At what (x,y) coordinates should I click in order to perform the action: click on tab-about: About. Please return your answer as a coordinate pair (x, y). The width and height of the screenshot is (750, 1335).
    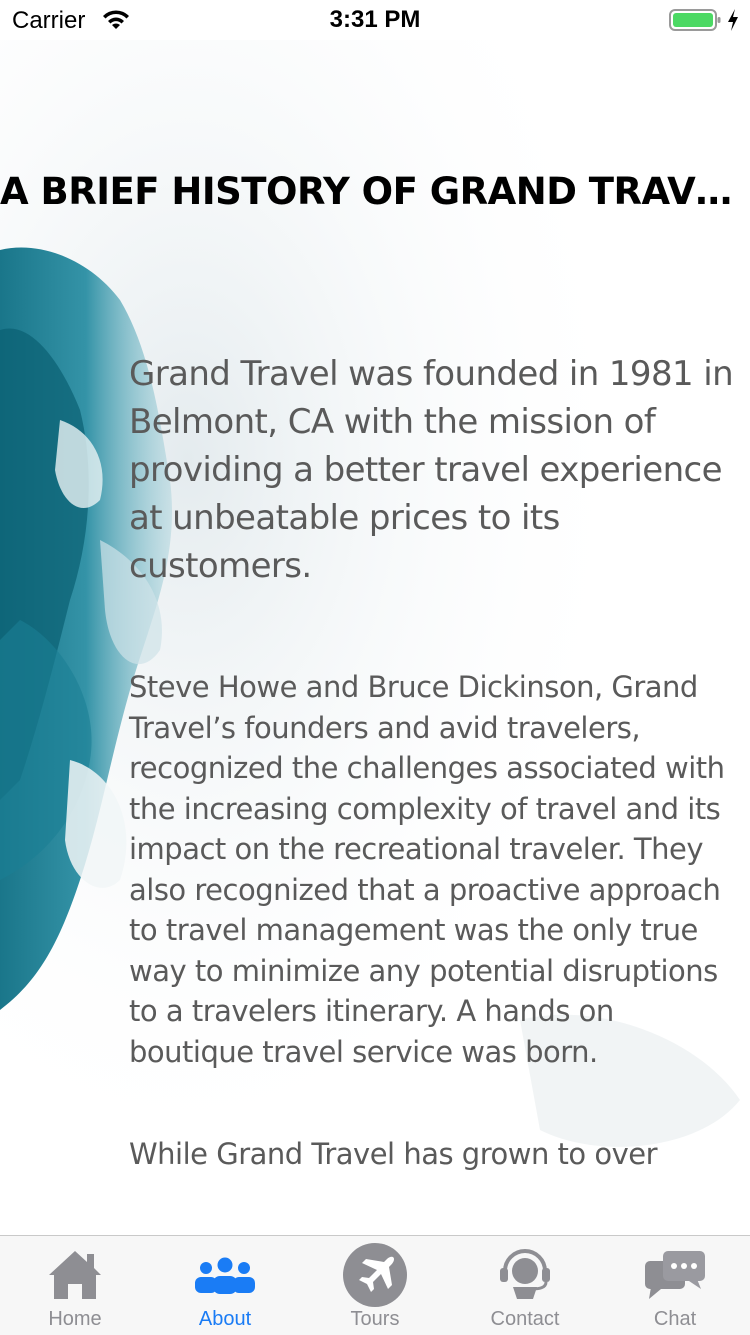
    Looking at the image, I should click on (225, 1285).